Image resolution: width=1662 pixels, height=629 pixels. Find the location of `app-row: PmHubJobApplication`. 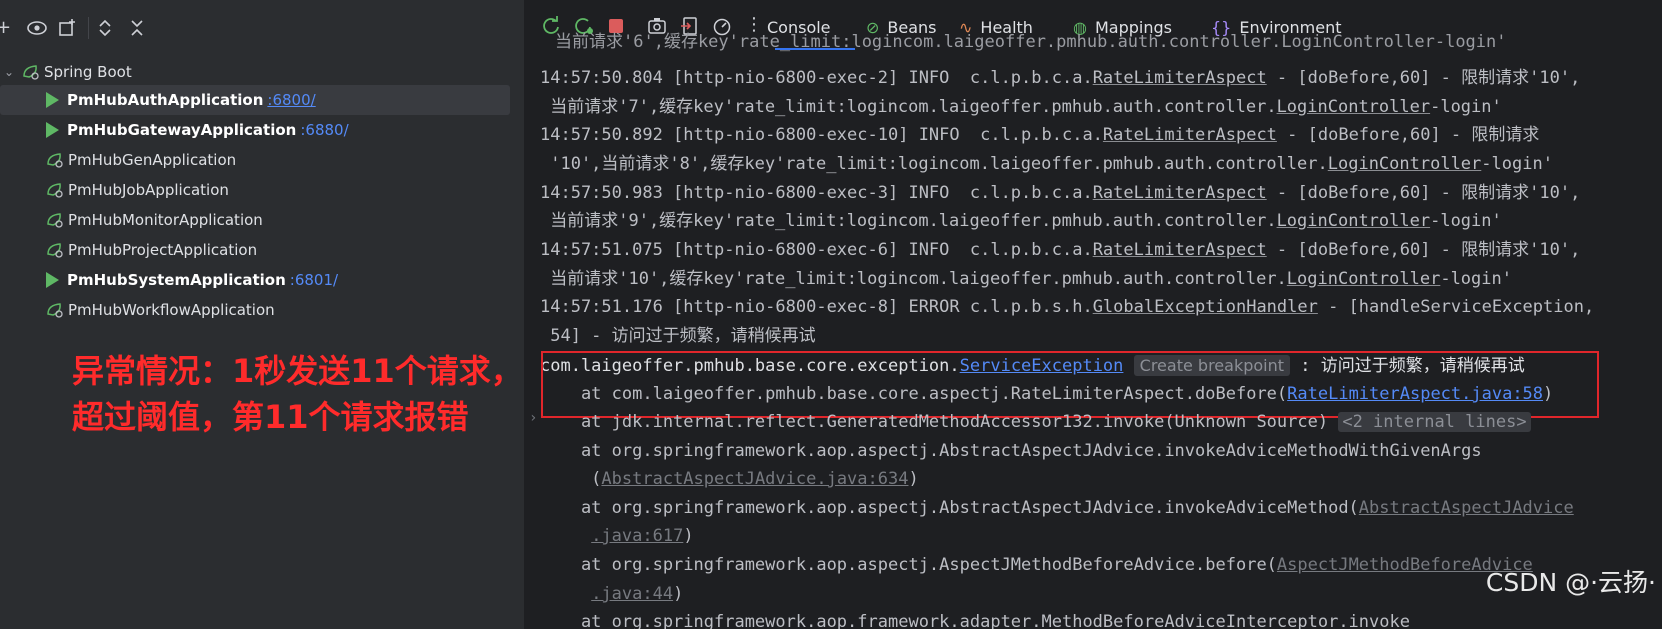

app-row: PmHubJobApplication is located at coordinates (255, 190).